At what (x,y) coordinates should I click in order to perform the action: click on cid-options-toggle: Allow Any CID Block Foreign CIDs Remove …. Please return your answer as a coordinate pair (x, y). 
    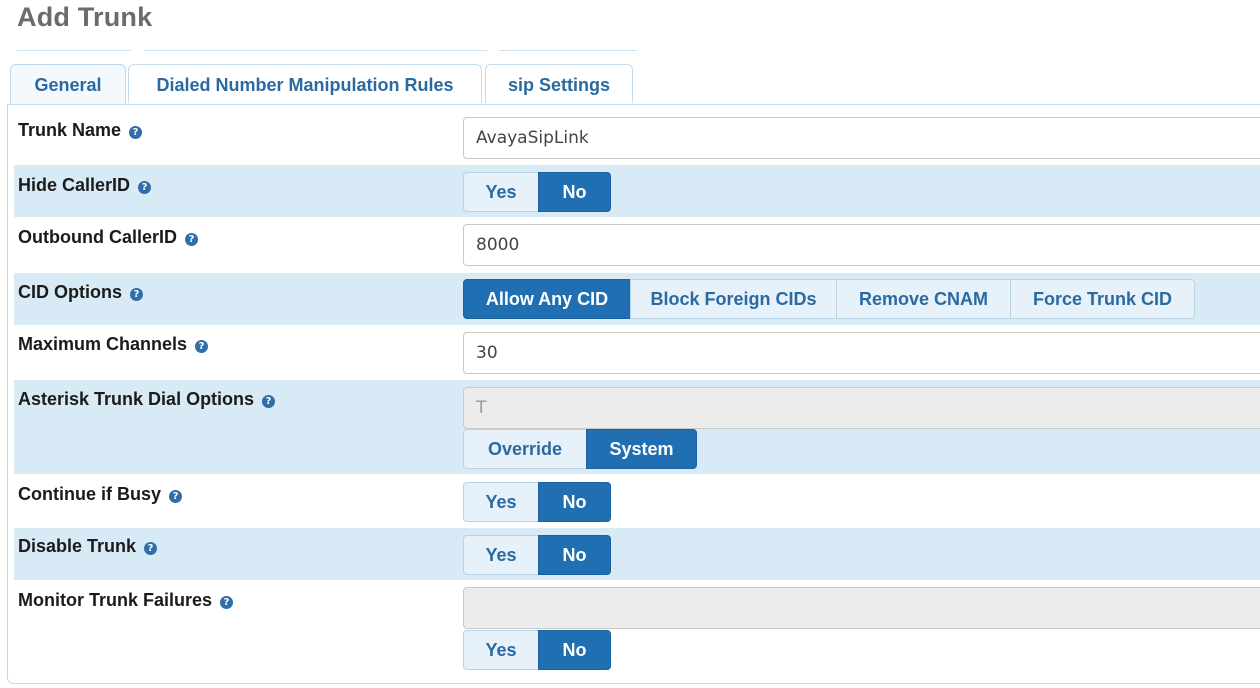
    Looking at the image, I should click on (829, 299).